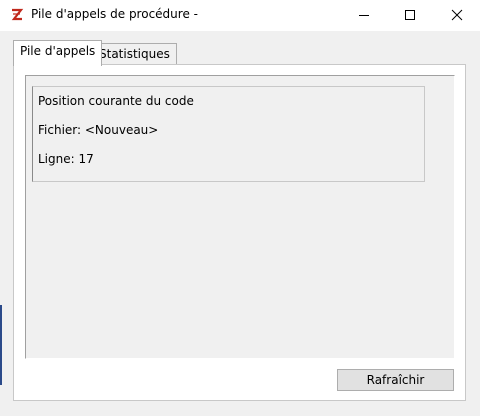  What do you see at coordinates (66, 159) in the screenshot?
I see `line-number-label: Ligne: 17` at bounding box center [66, 159].